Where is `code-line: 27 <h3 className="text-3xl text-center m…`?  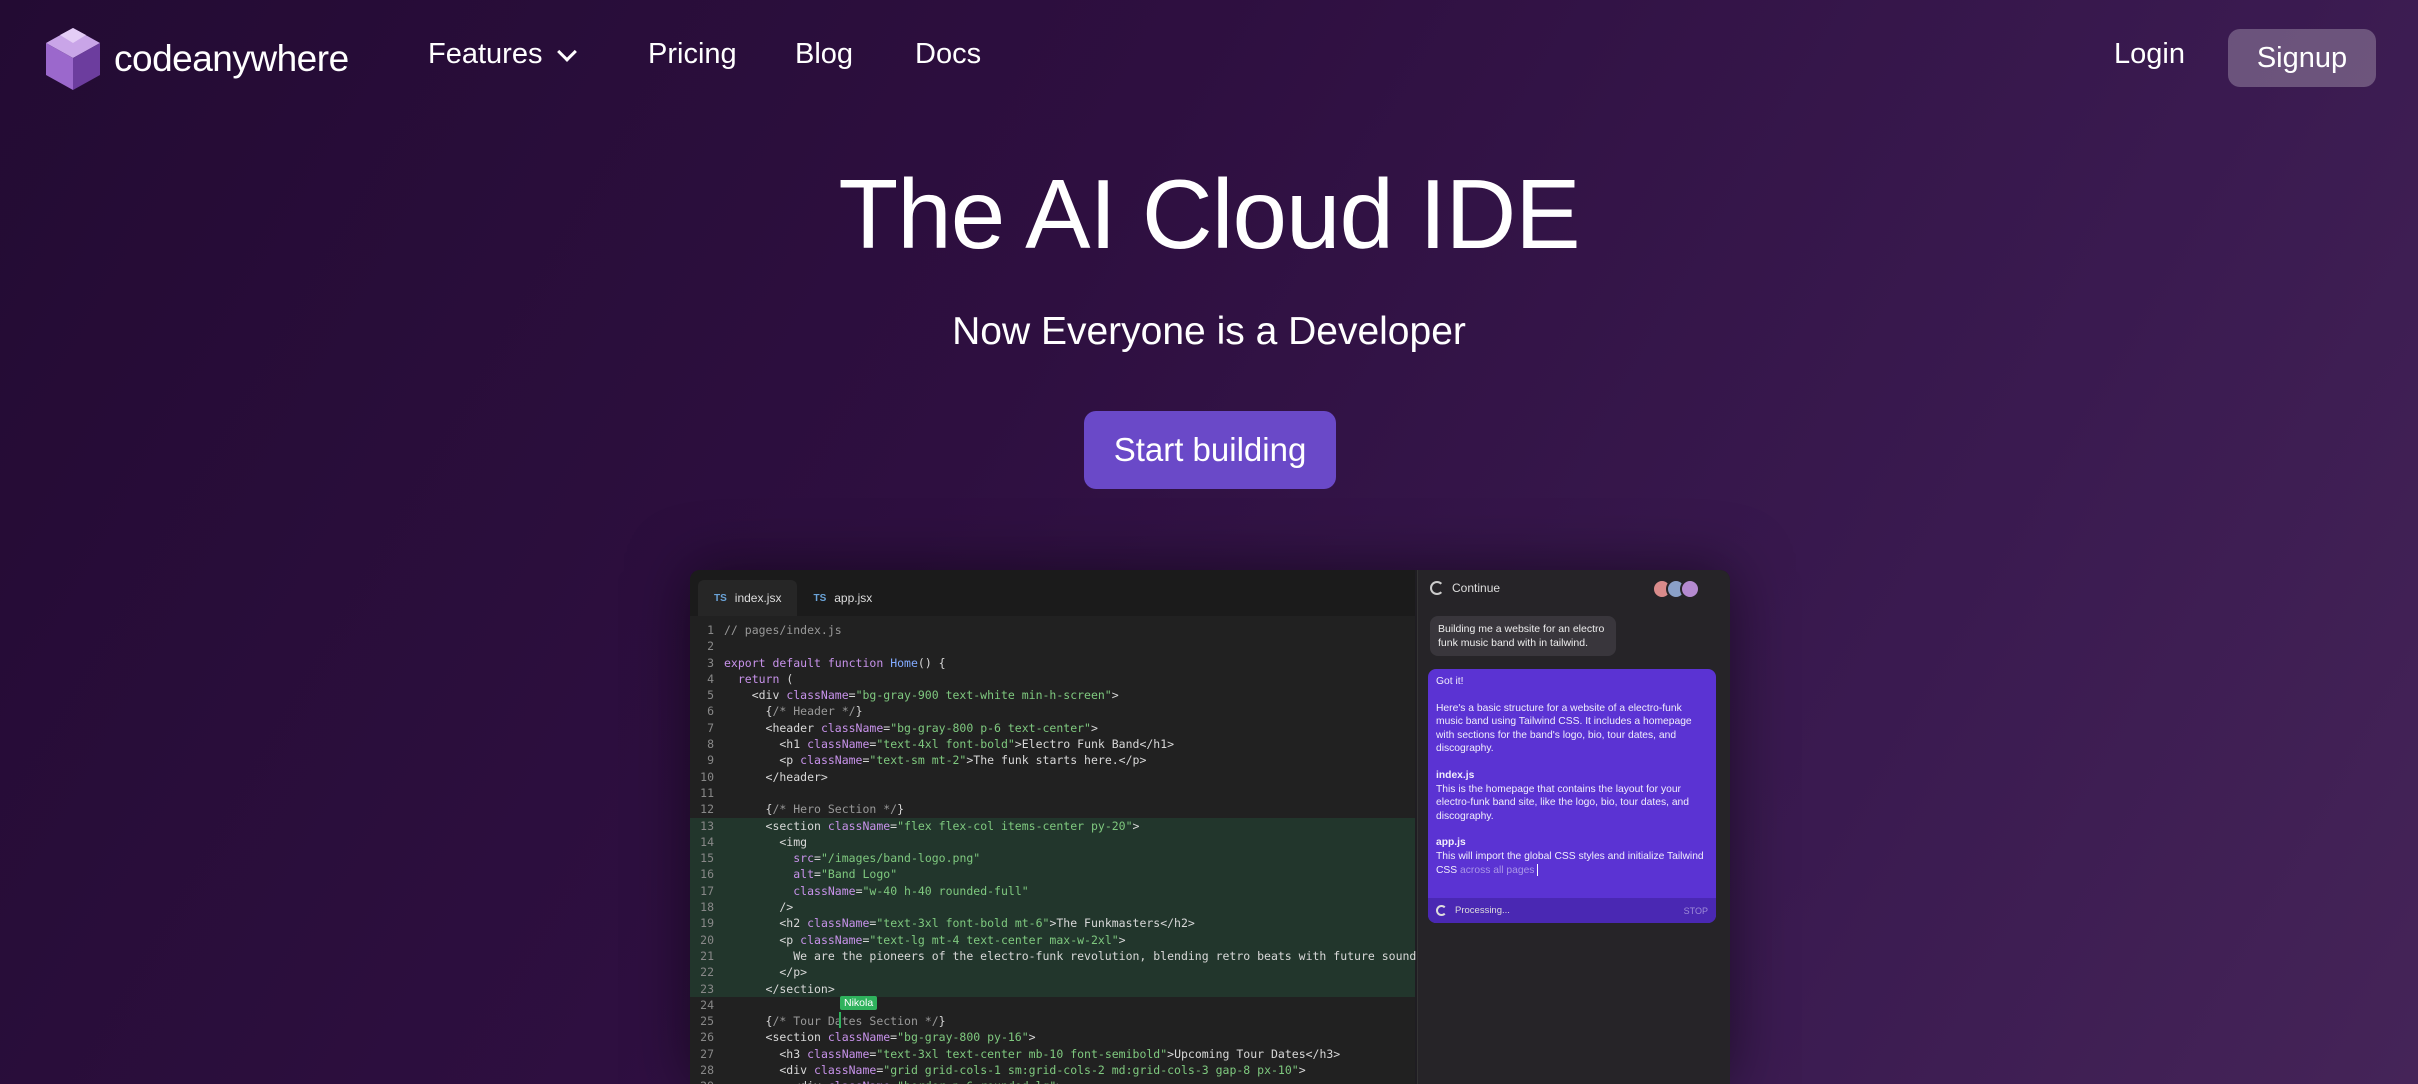 code-line: 27 <h3 className="text-3xl text-center m… is located at coordinates (1020, 1053).